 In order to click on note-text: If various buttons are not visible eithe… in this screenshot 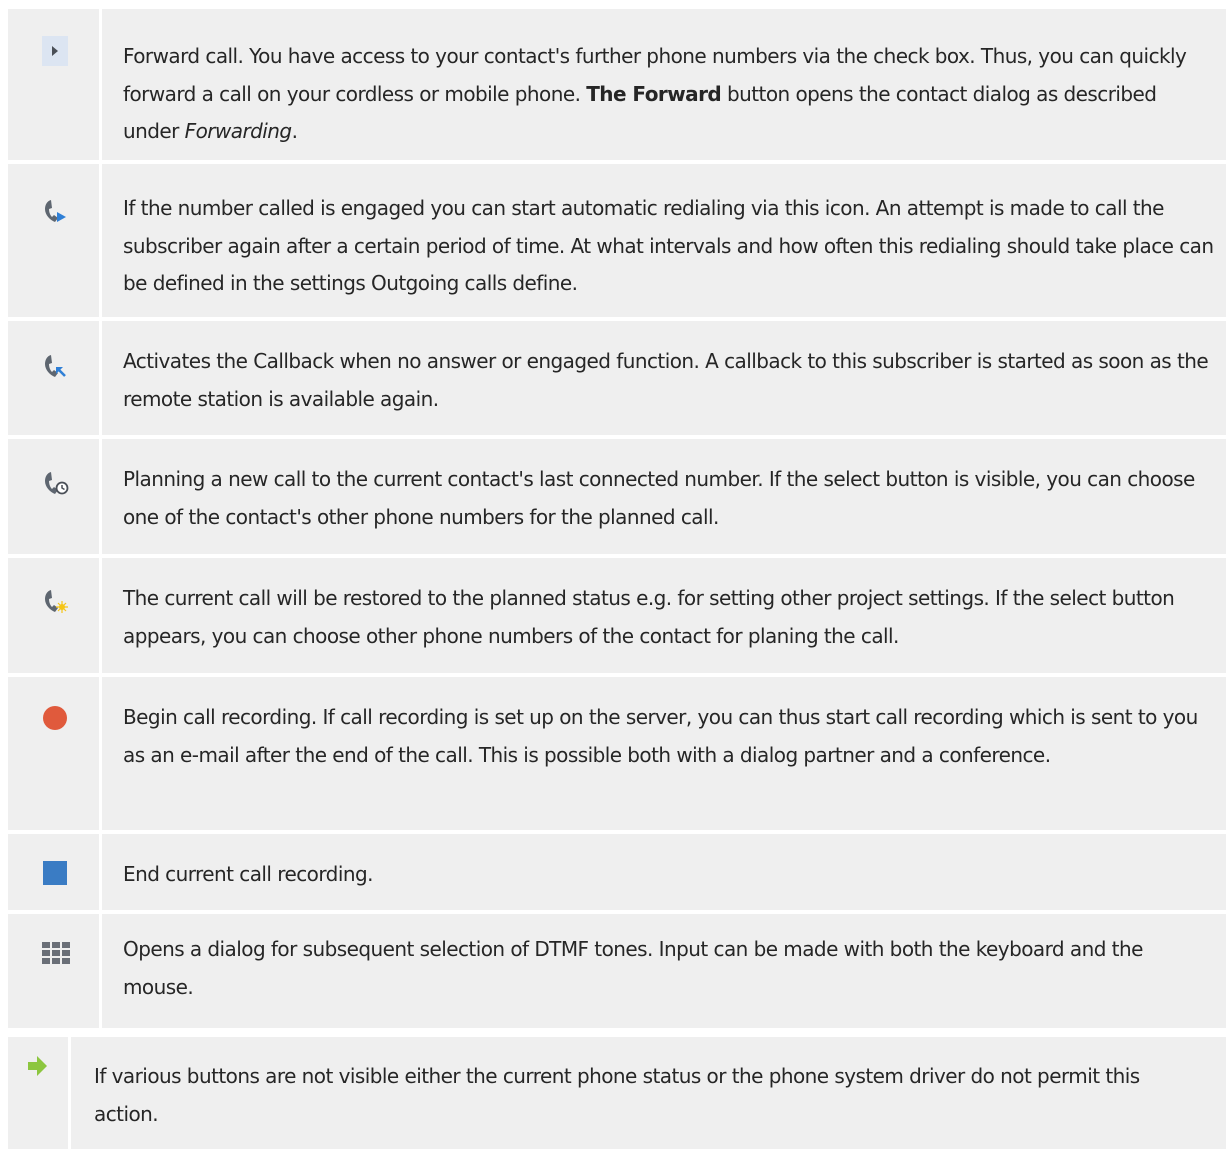, I will do `click(648, 1093)`.